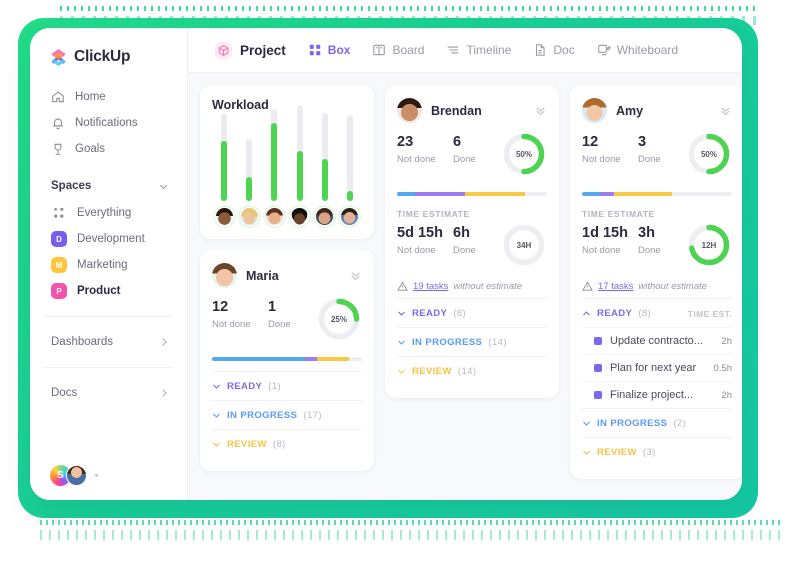  I want to click on brand-logo: ClickUp, so click(108, 64).